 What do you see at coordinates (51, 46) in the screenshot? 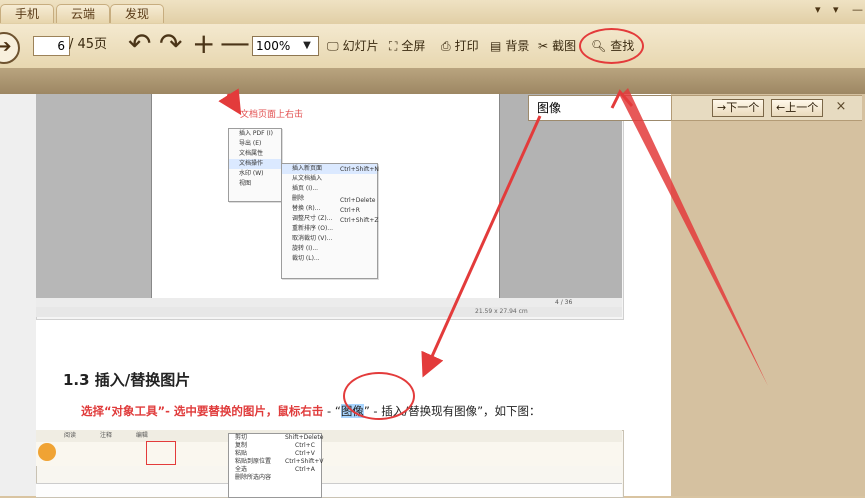
I see `page-number-input: 6` at bounding box center [51, 46].